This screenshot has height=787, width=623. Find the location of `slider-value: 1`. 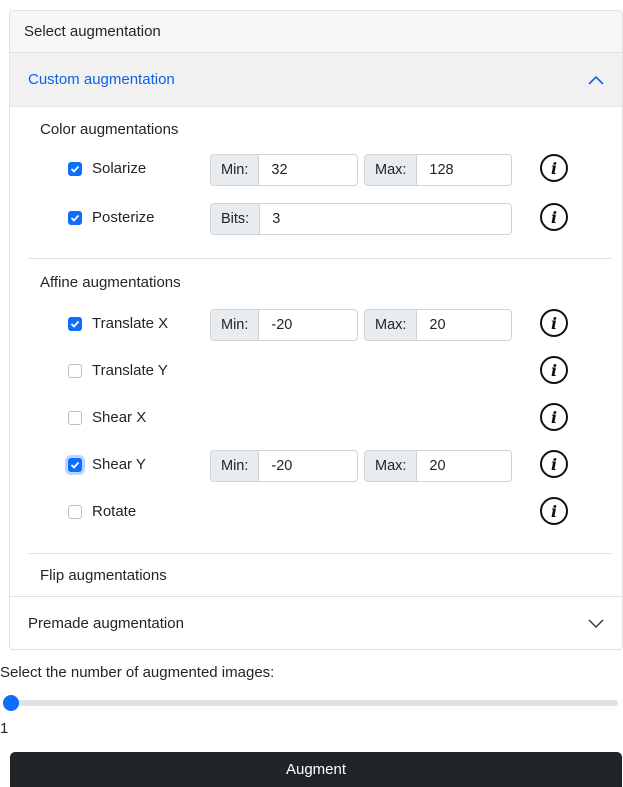

slider-value: 1 is located at coordinates (4, 728).